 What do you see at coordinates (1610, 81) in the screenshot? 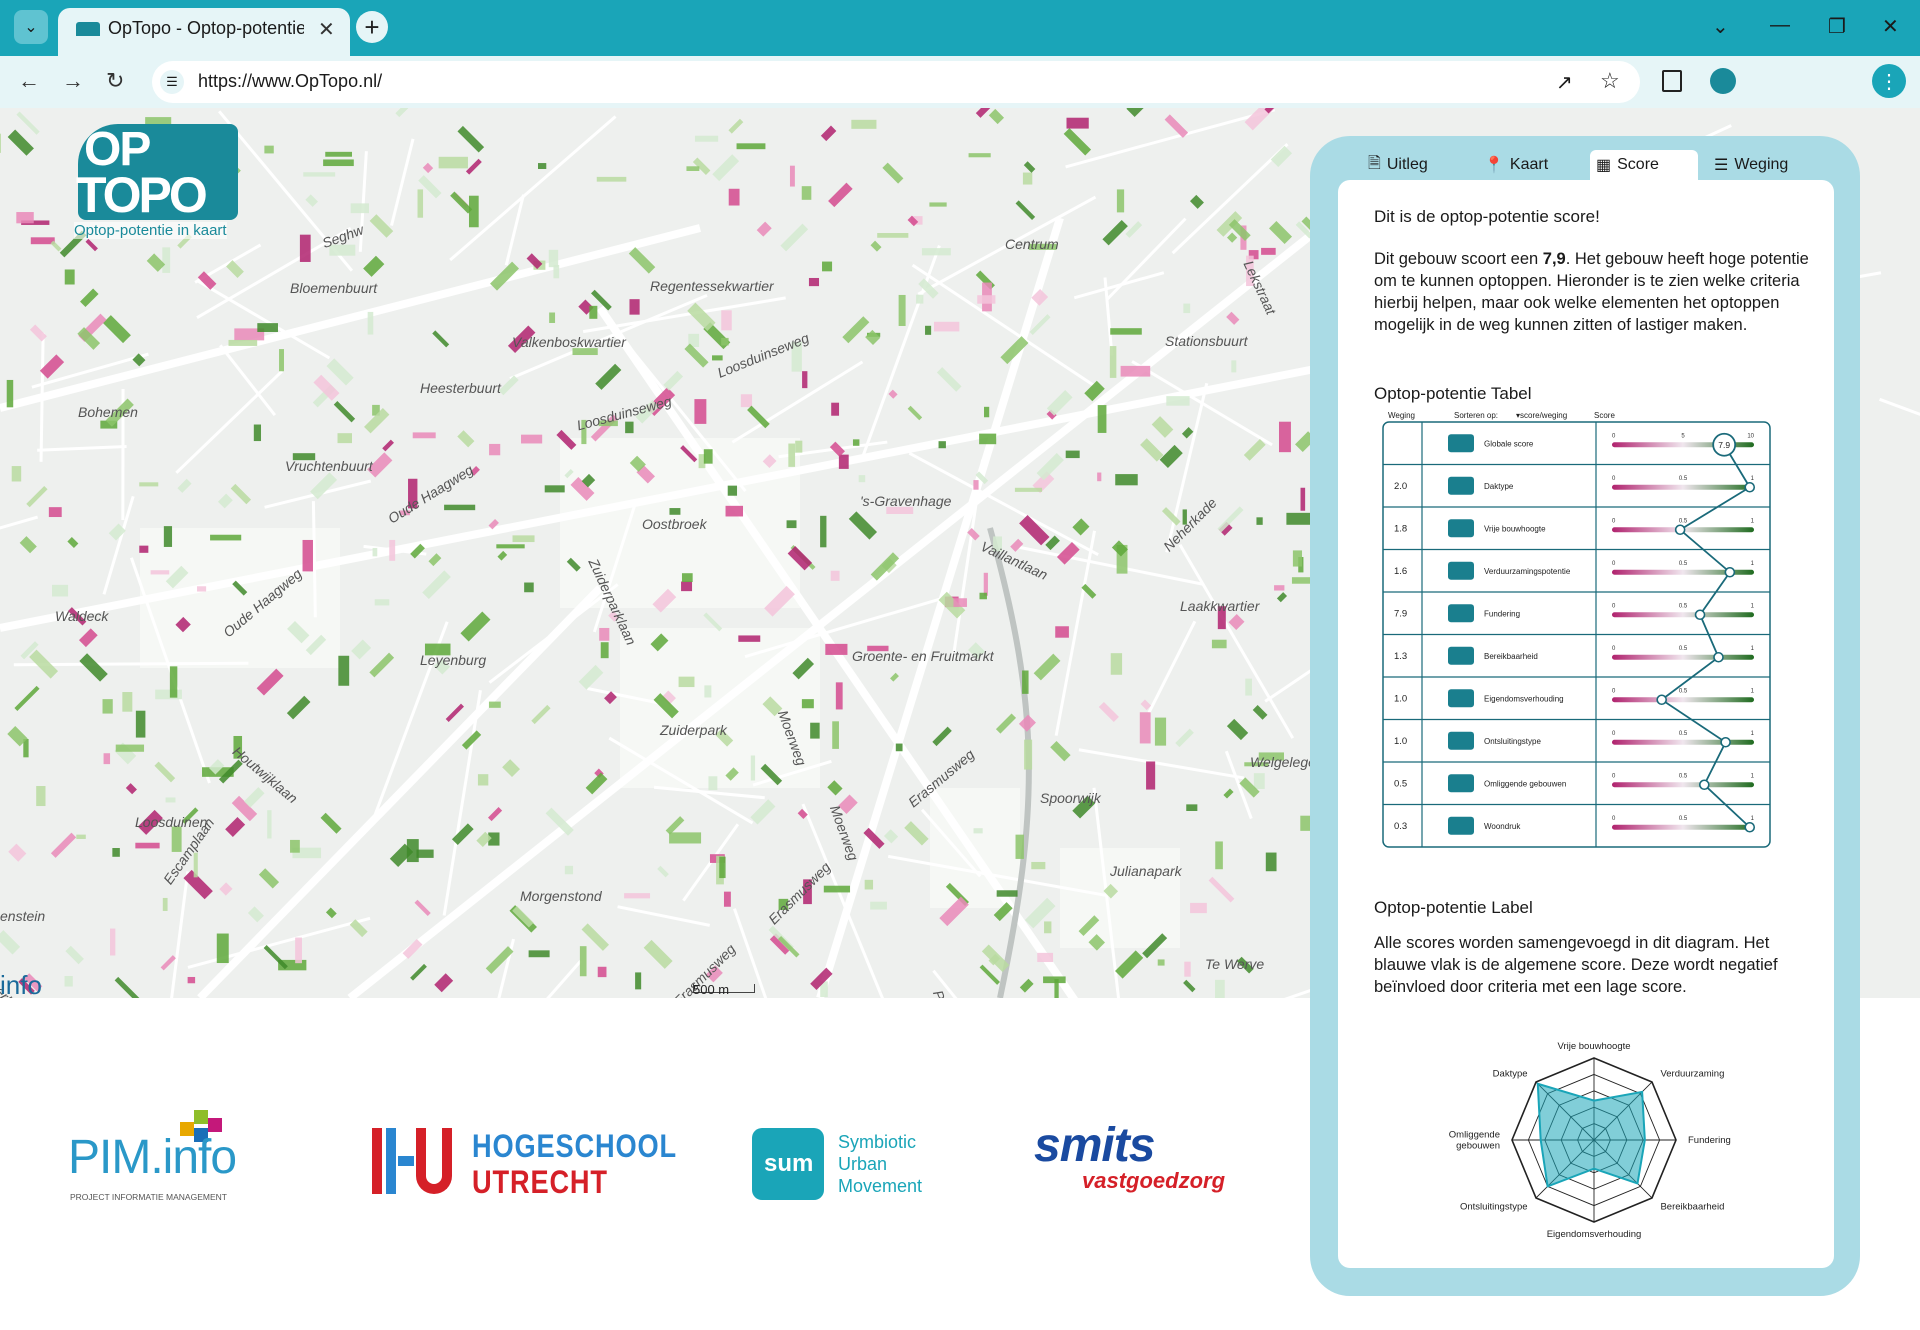
I see `bookmark-star-icon: ☆` at bounding box center [1610, 81].